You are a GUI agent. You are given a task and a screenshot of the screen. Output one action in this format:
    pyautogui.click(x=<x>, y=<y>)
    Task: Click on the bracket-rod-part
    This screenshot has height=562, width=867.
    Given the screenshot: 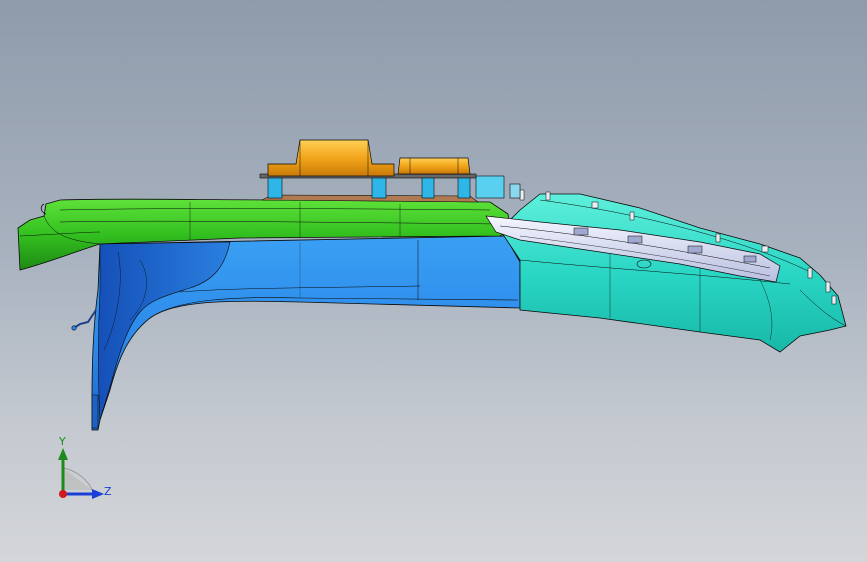 What is the action you would take?
    pyautogui.click(x=84, y=320)
    